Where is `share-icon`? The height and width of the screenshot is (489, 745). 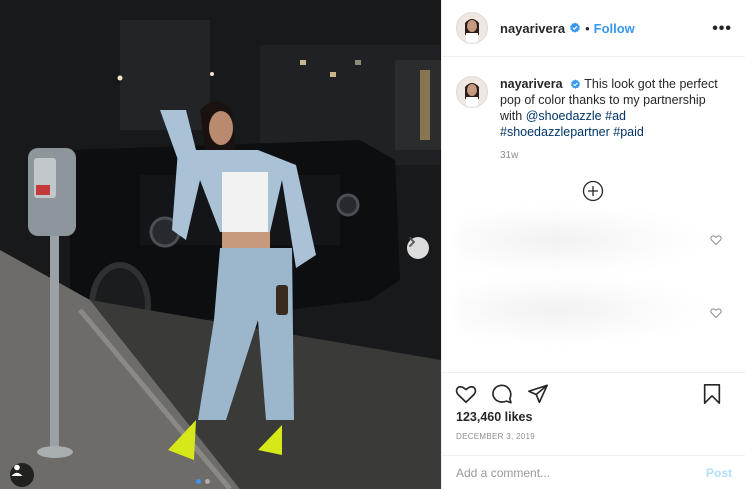
share-icon is located at coordinates (538, 393).